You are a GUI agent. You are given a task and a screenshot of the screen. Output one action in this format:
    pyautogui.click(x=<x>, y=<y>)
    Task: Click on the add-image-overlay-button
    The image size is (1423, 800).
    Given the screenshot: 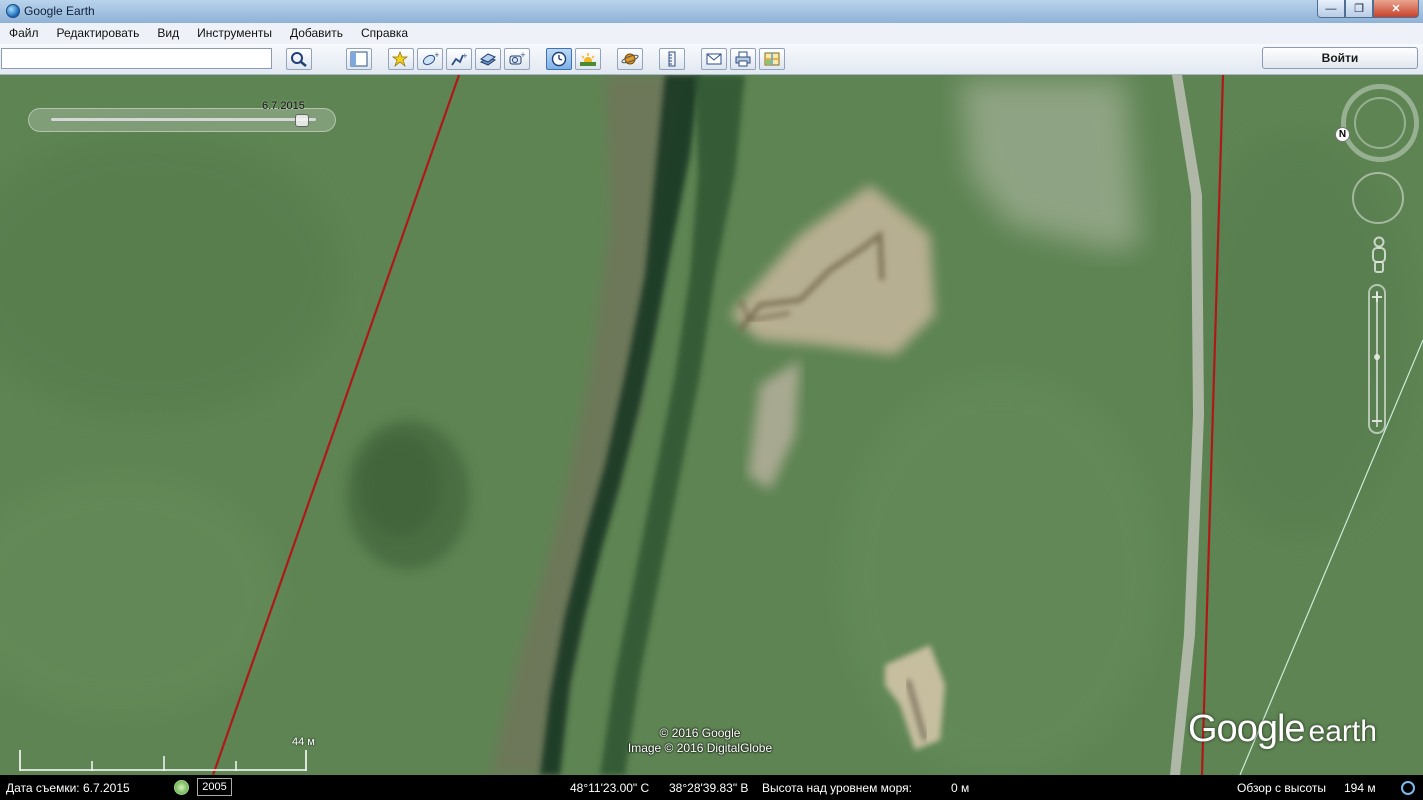 What is the action you would take?
    pyautogui.click(x=488, y=59)
    